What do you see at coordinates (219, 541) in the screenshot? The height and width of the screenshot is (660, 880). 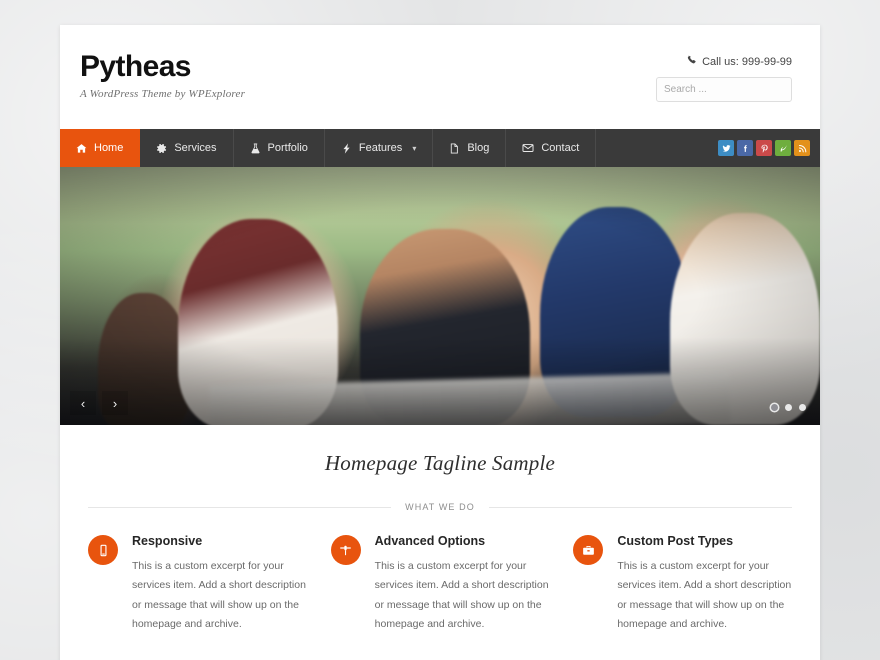 I see `service-title: Responsive` at bounding box center [219, 541].